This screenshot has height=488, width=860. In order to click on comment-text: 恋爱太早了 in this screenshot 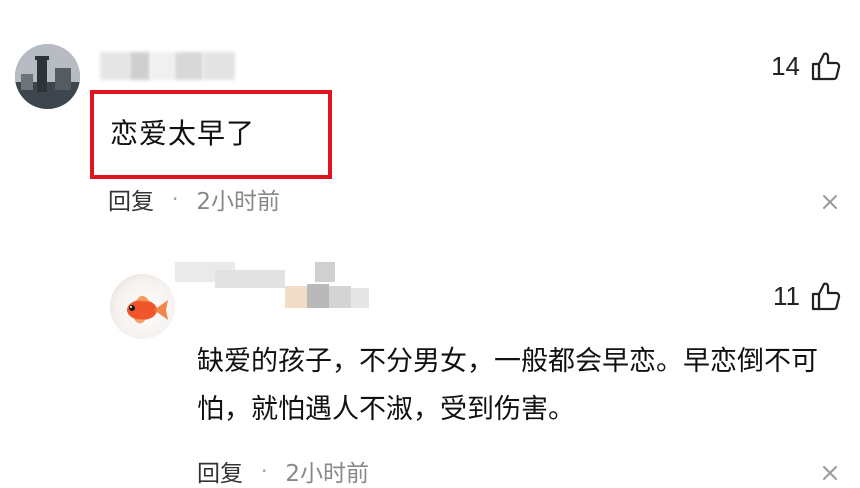, I will do `click(183, 133)`.